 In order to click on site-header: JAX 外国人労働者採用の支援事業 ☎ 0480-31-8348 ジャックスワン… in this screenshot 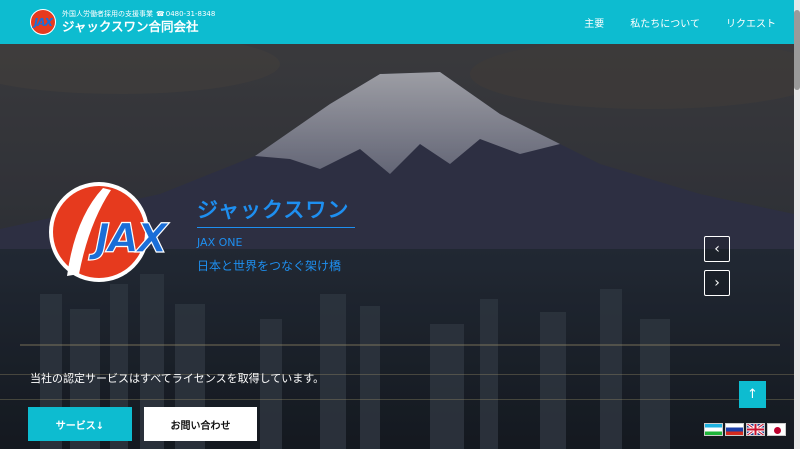, I will do `click(397, 22)`.